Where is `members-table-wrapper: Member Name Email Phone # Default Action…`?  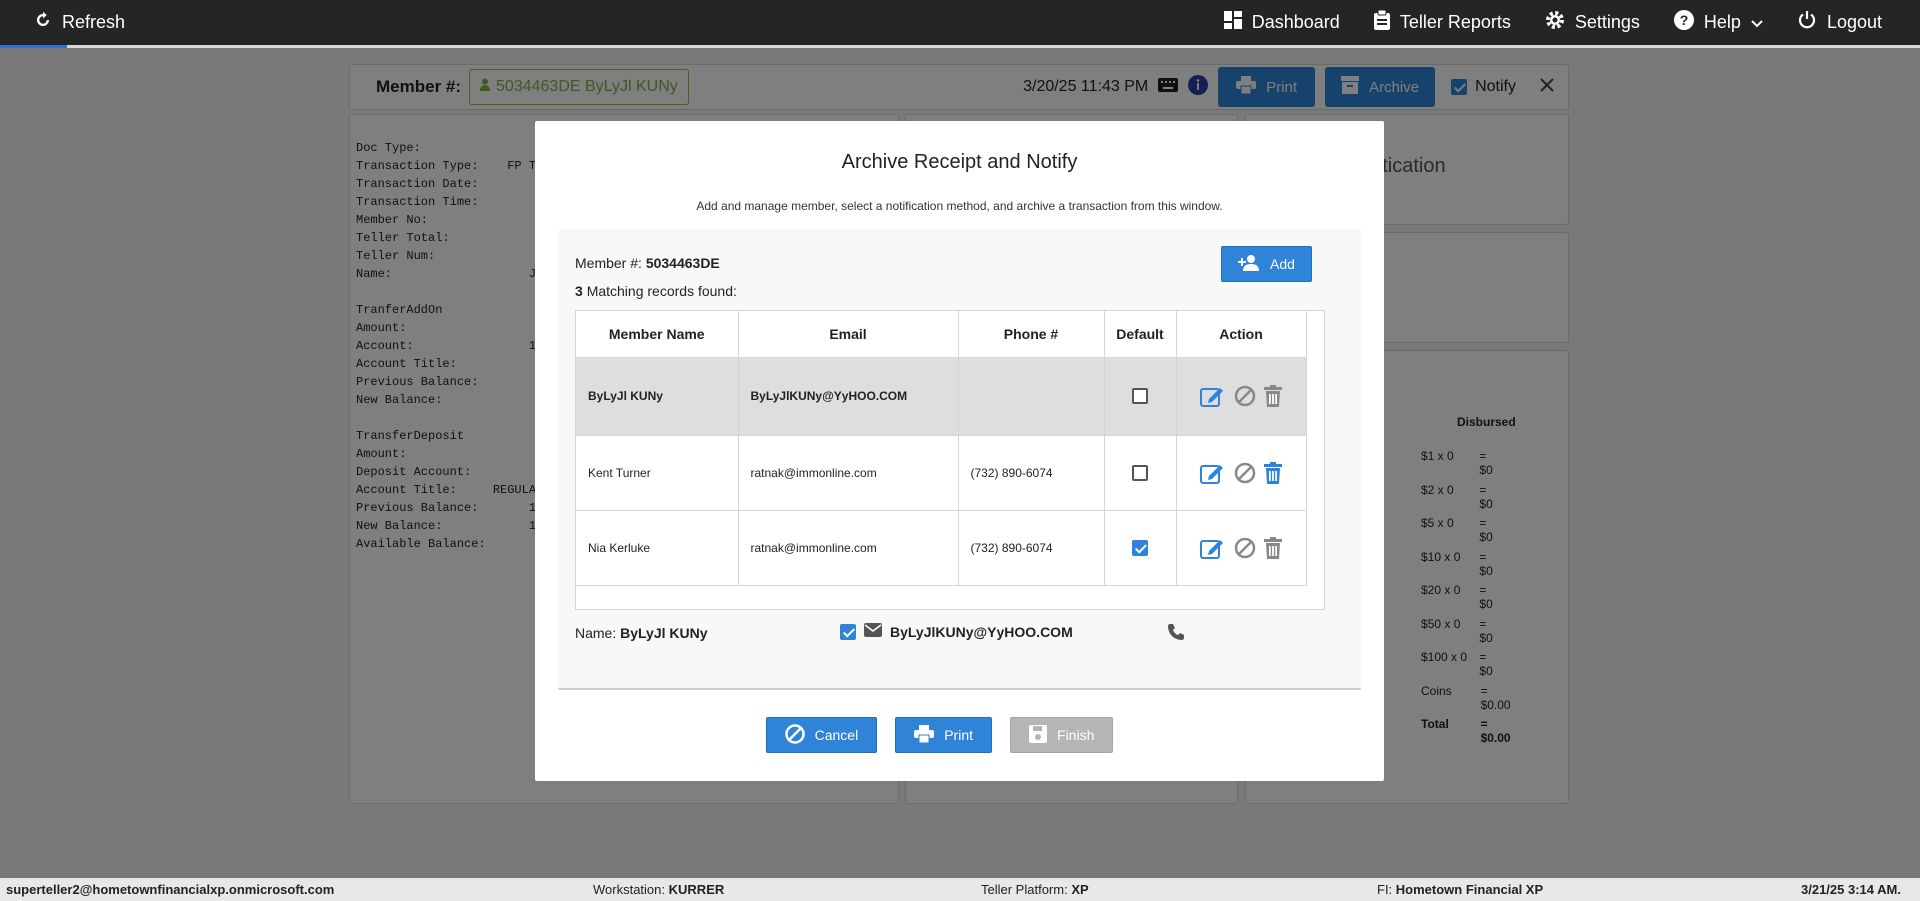
members-table-wrapper: Member Name Email Phone # Default Action… is located at coordinates (950, 460).